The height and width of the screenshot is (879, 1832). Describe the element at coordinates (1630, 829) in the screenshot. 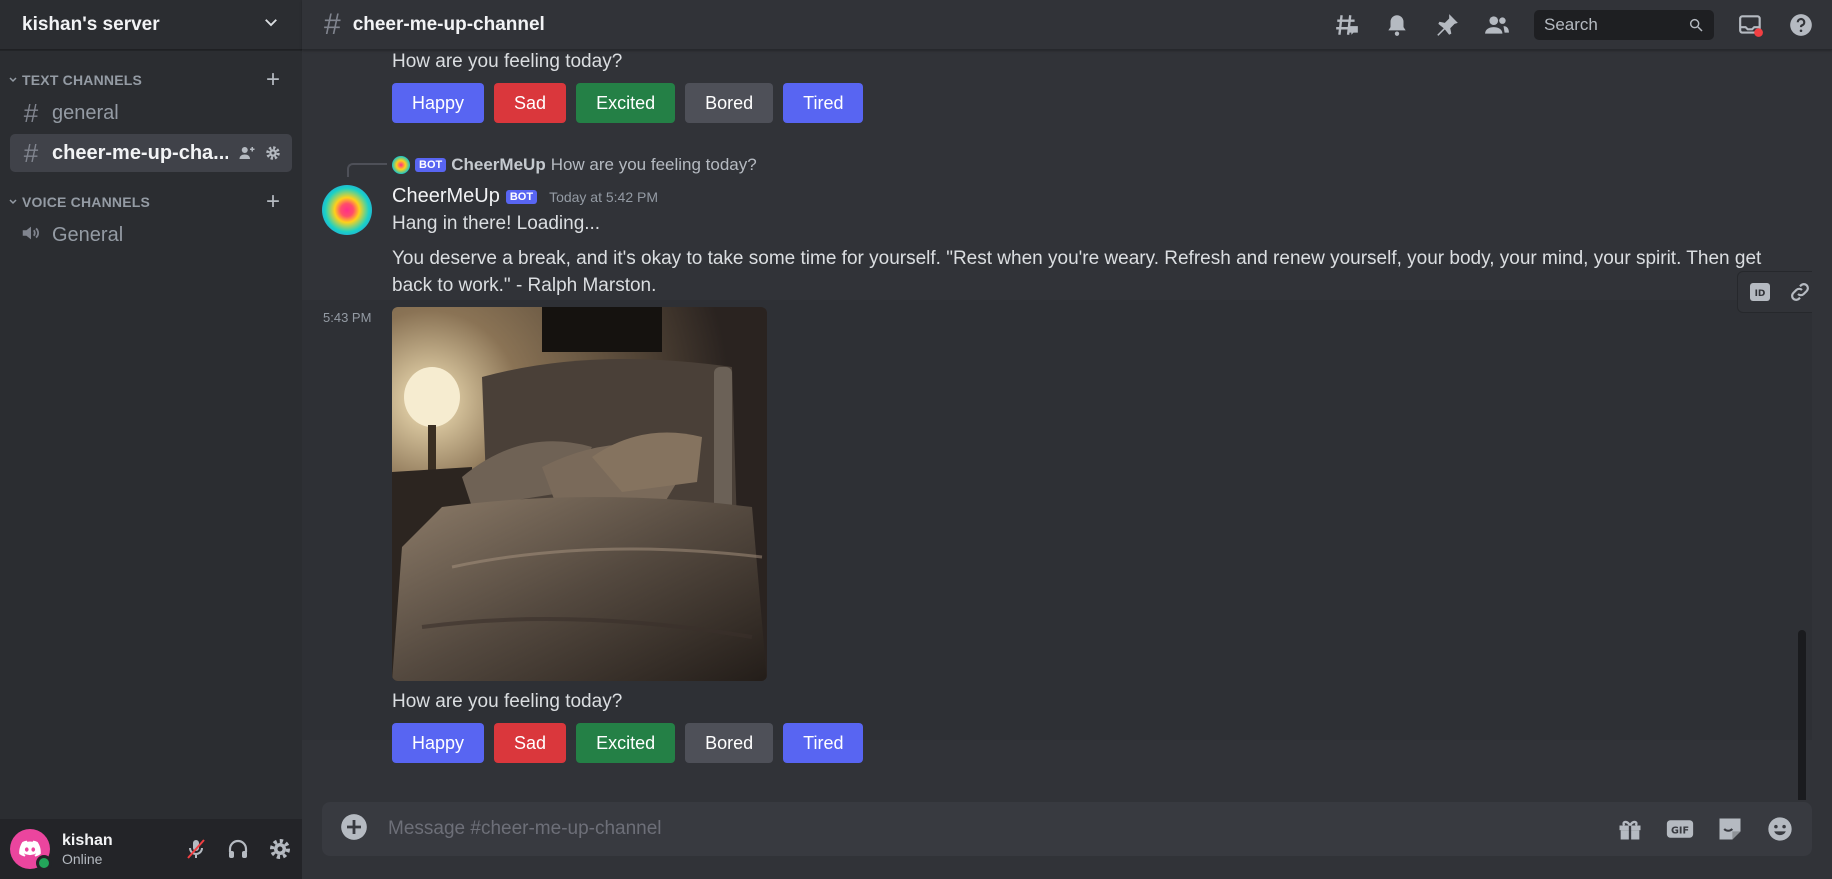

I see `gift-icon` at that location.